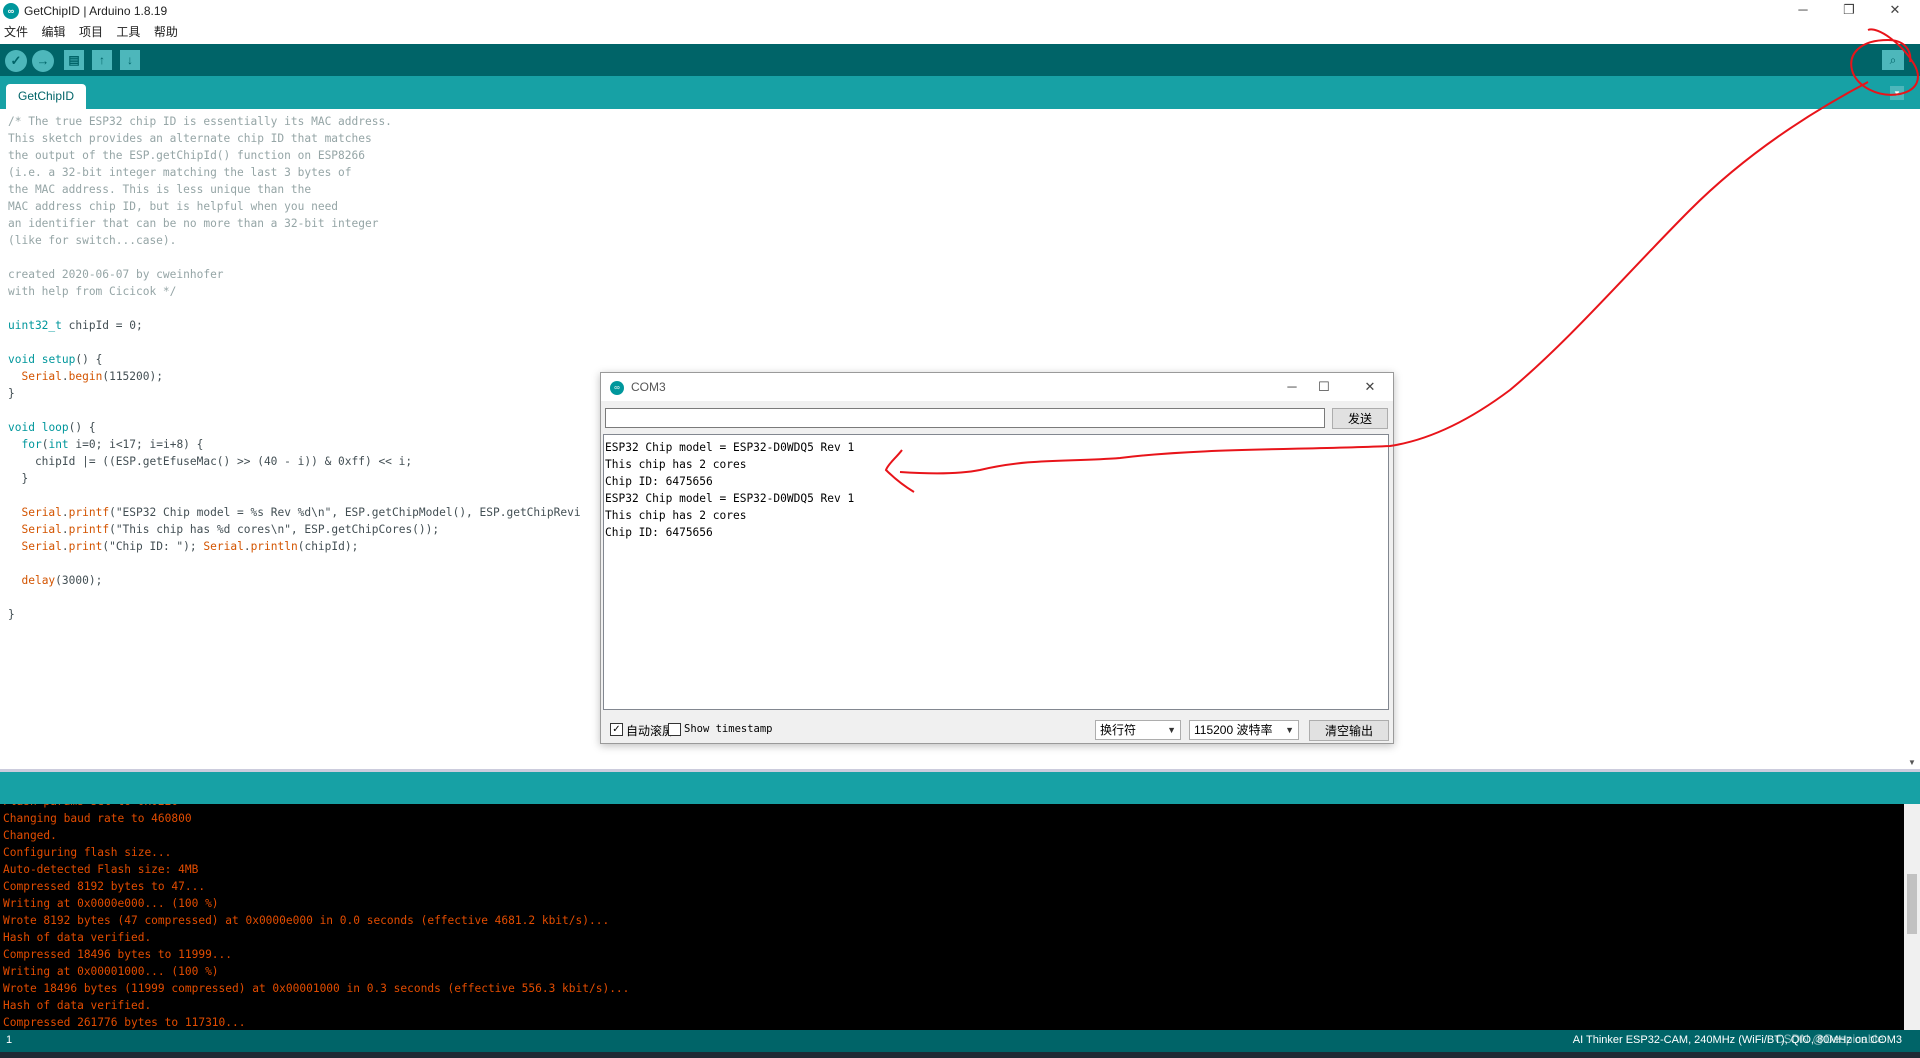 The width and height of the screenshot is (1920, 1058). What do you see at coordinates (1233, 730) in the screenshot?
I see `baud-rate-value: 115200 波特率` at bounding box center [1233, 730].